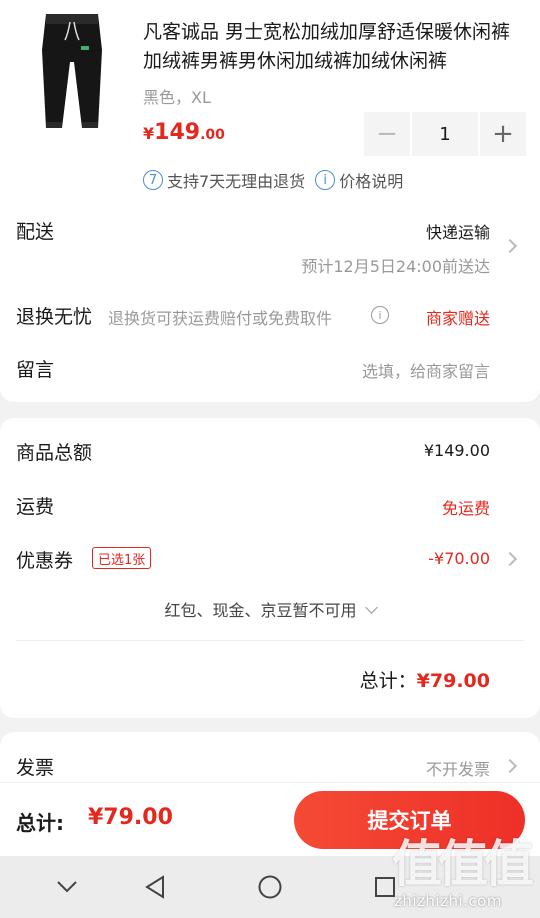 Image resolution: width=540 pixels, height=918 pixels. Describe the element at coordinates (45, 561) in the screenshot. I see `coupon-label: 优惠券` at that location.